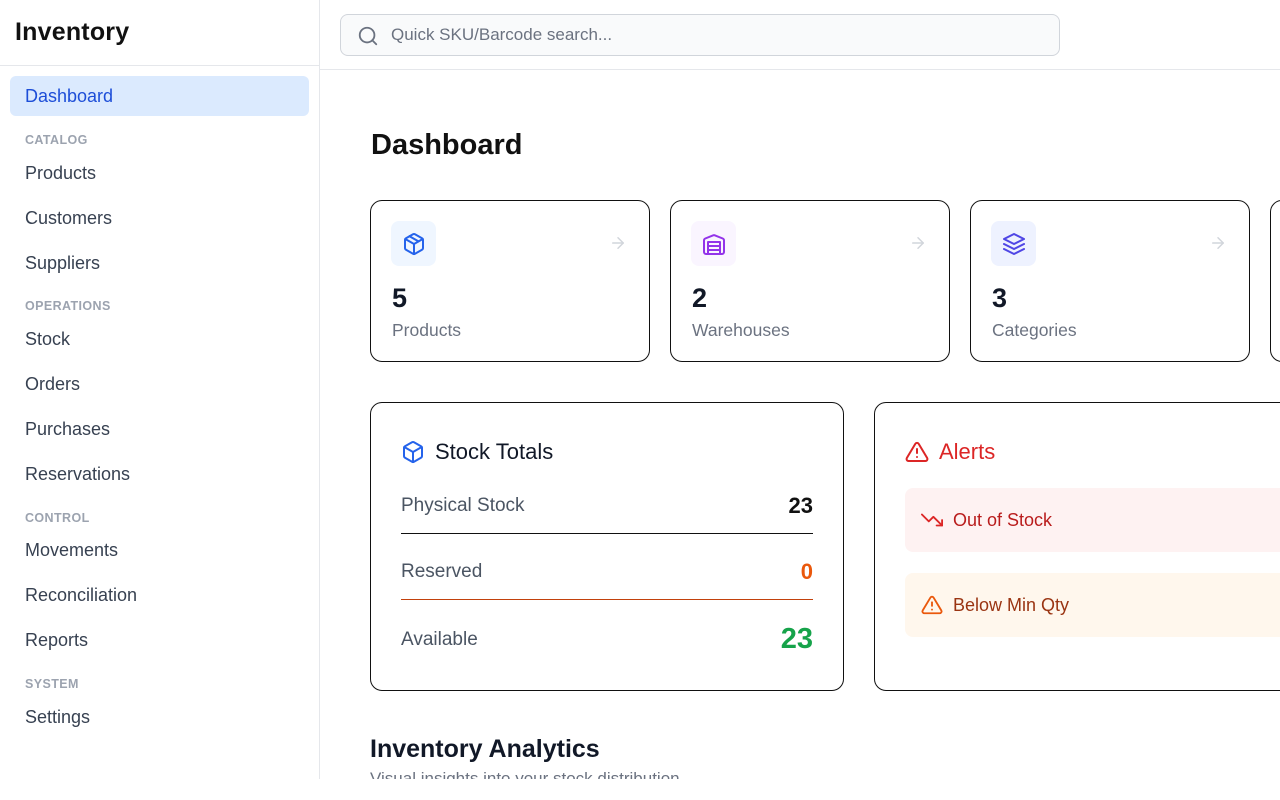 The width and height of the screenshot is (1280, 800). I want to click on stat-card-warehouses: 2 Warehouses, so click(810, 281).